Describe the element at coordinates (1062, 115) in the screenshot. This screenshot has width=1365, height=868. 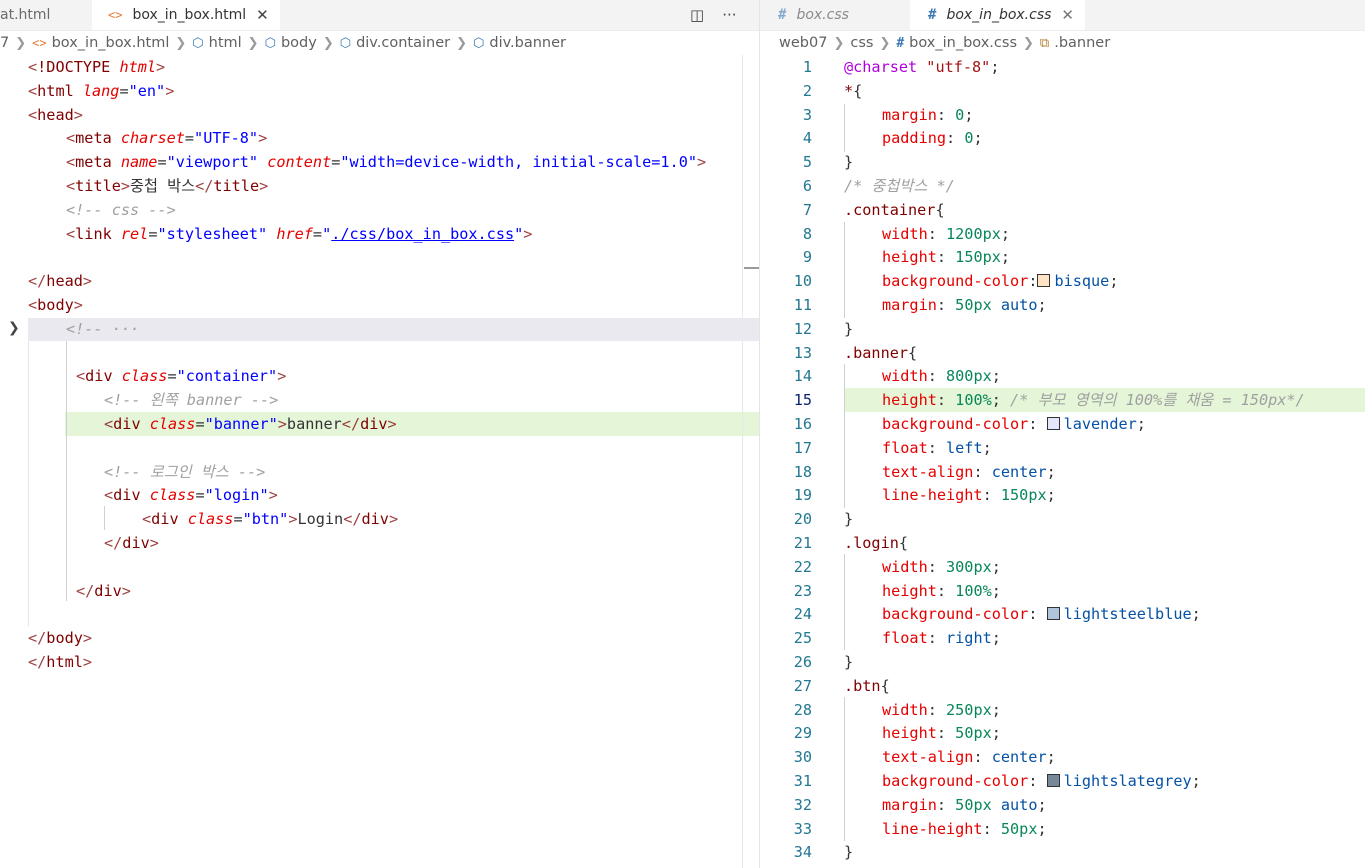
I see `code-line: 3 margin: 0;` at that location.